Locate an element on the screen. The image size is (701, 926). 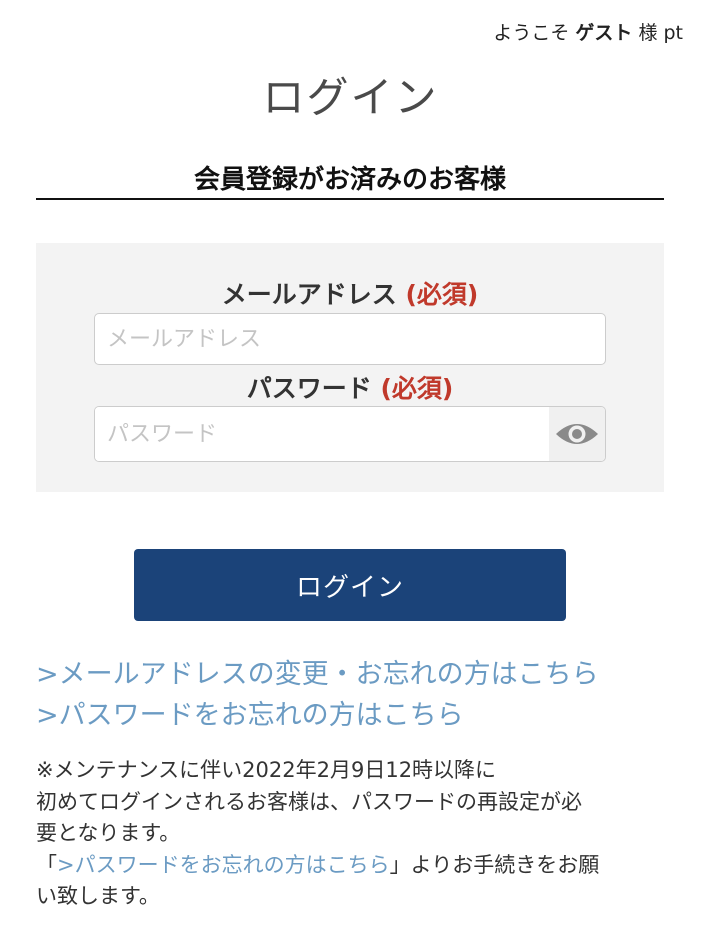
password-label-text: パスワード is located at coordinates (309, 388).